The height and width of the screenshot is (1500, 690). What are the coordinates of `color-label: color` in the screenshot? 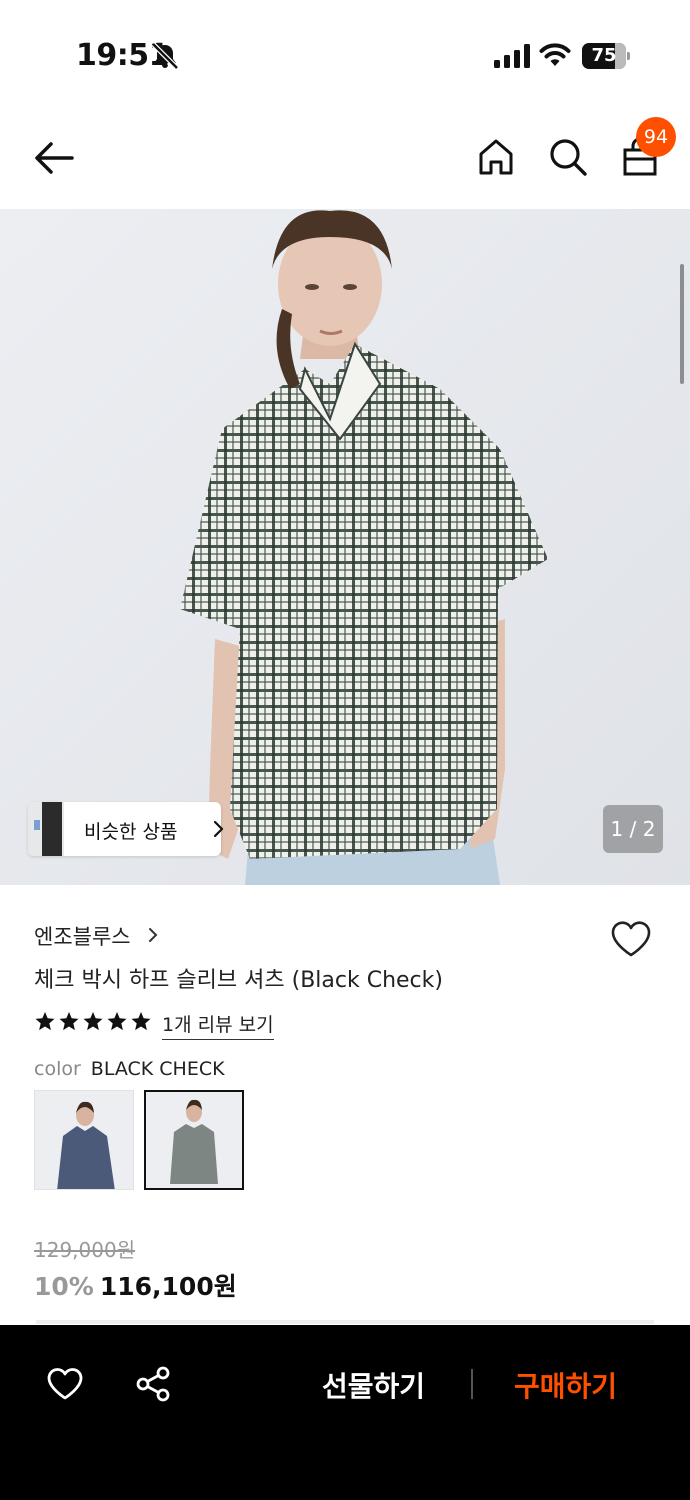 It's located at (57, 1069).